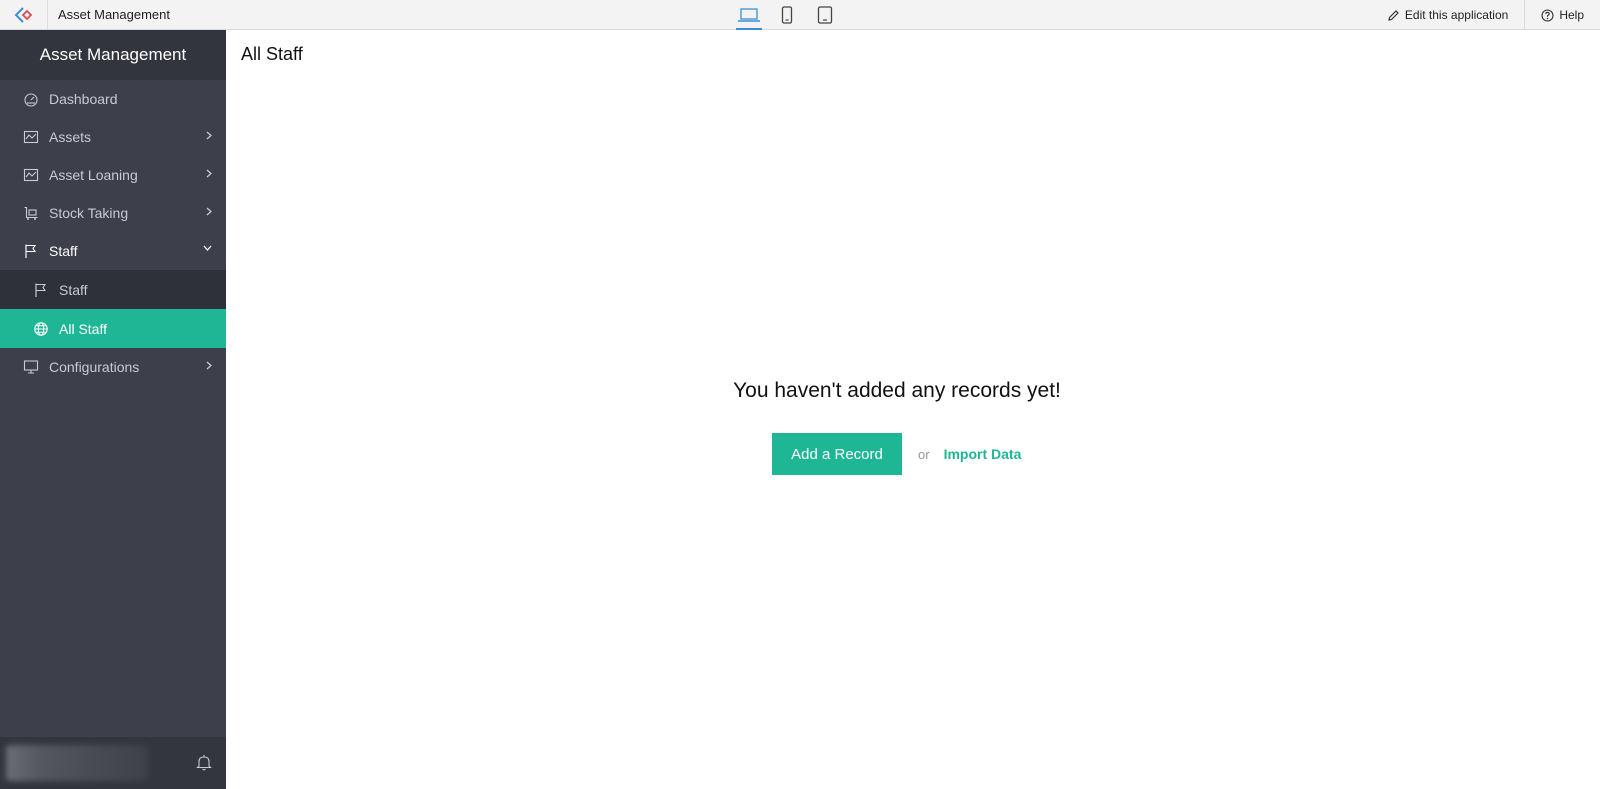  I want to click on empty-state-message: You haven't added any records yet!, so click(897, 390).